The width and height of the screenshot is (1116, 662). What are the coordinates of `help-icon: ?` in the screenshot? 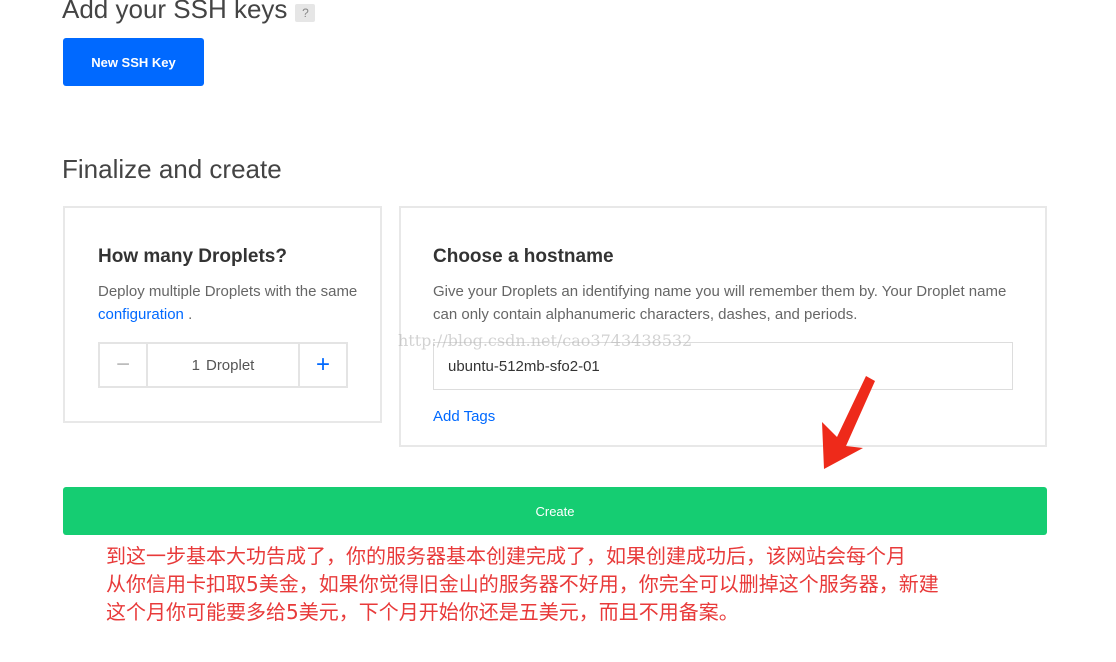 It's located at (305, 12).